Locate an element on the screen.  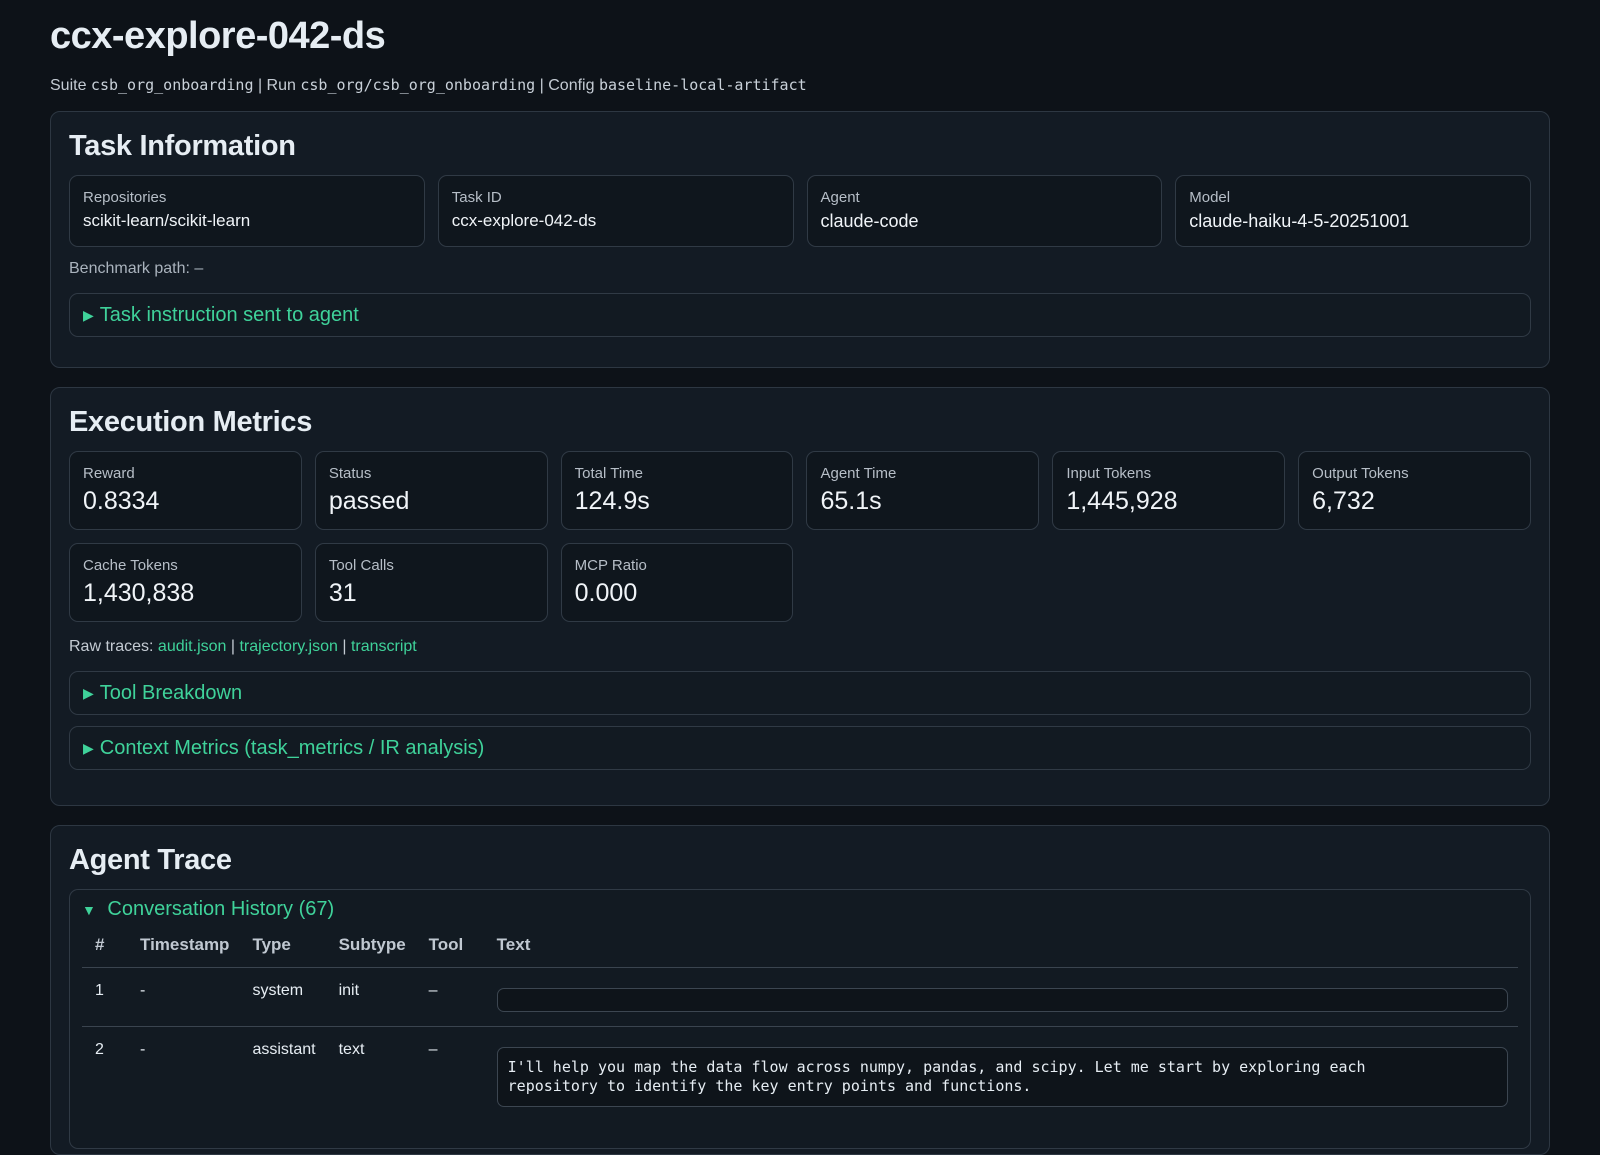
metric-label: Reward is located at coordinates (109, 473).